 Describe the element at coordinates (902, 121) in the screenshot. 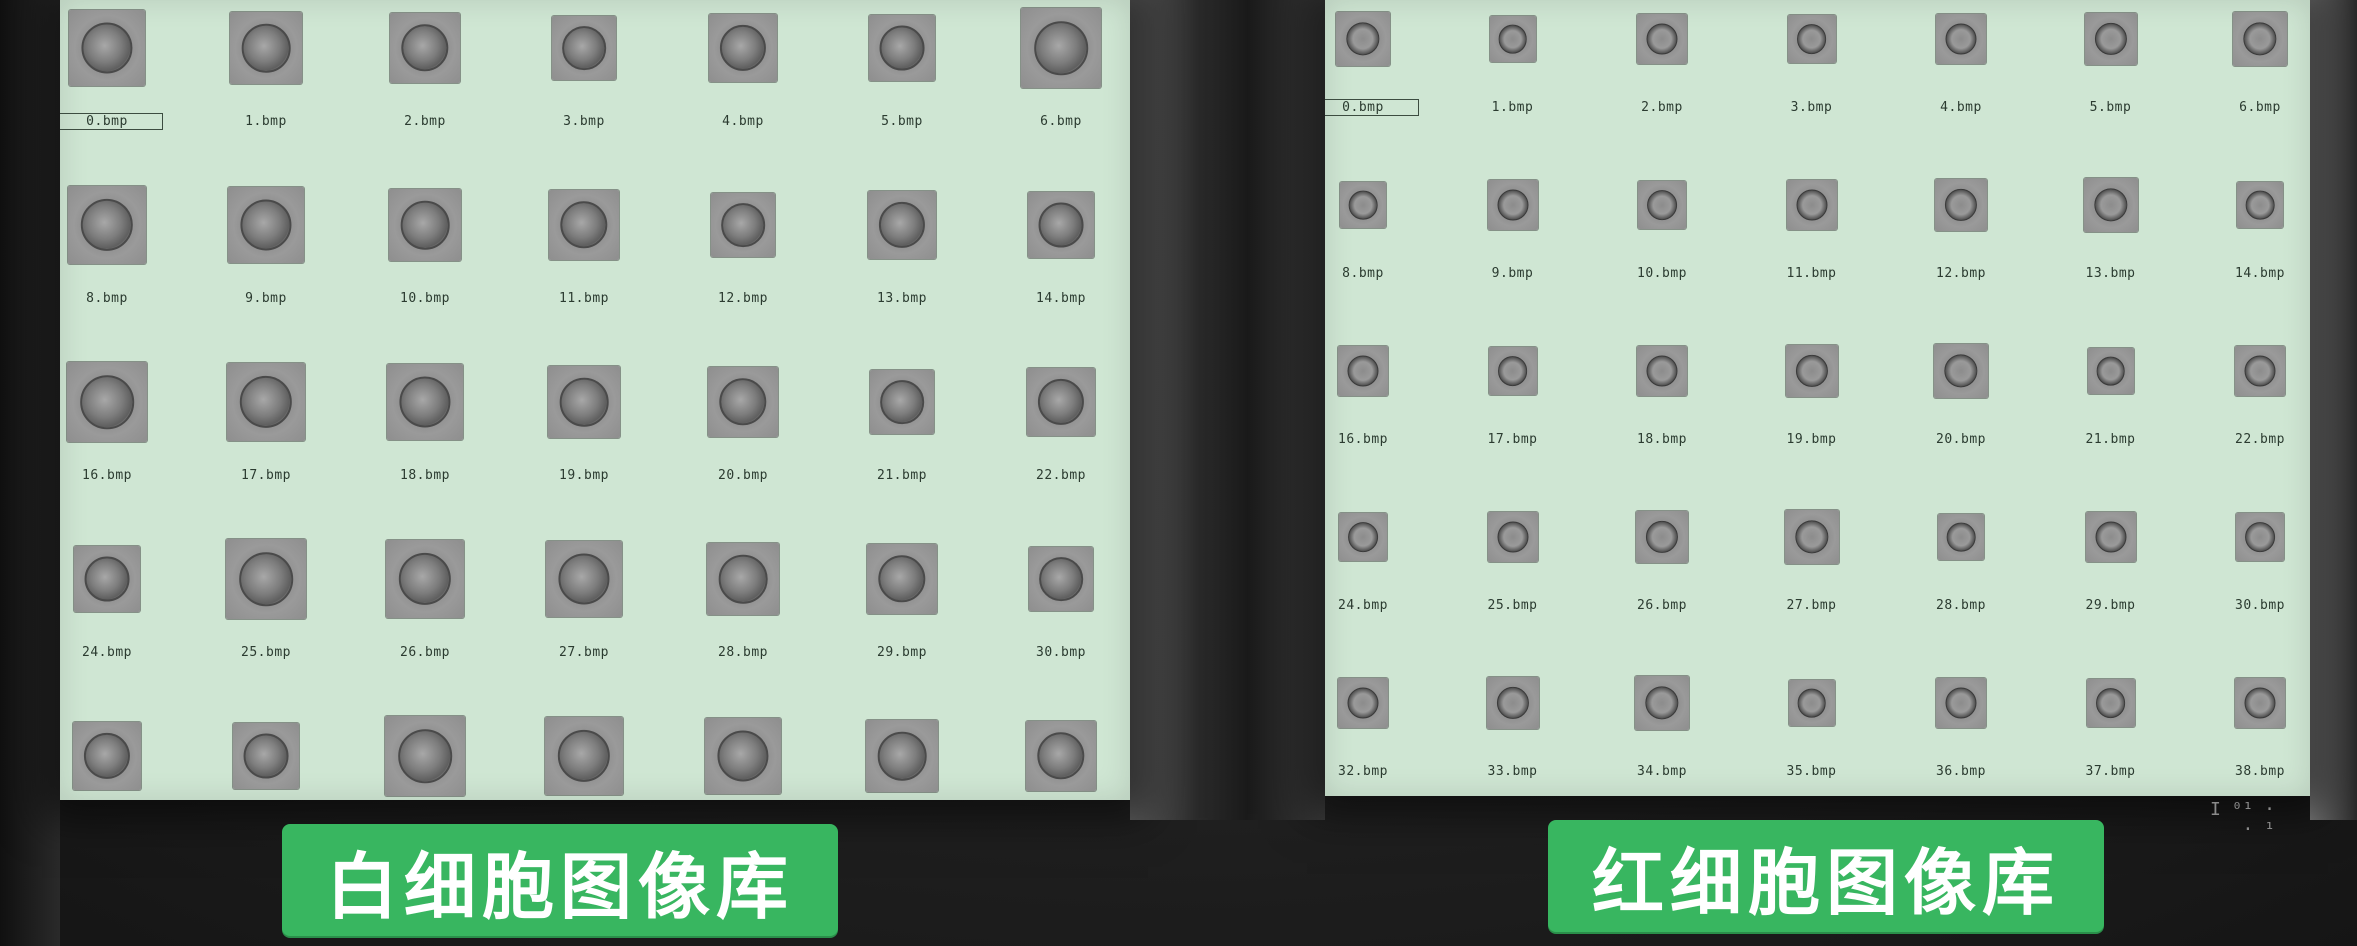

I see `wbc-filename-label: 5.bmp` at that location.